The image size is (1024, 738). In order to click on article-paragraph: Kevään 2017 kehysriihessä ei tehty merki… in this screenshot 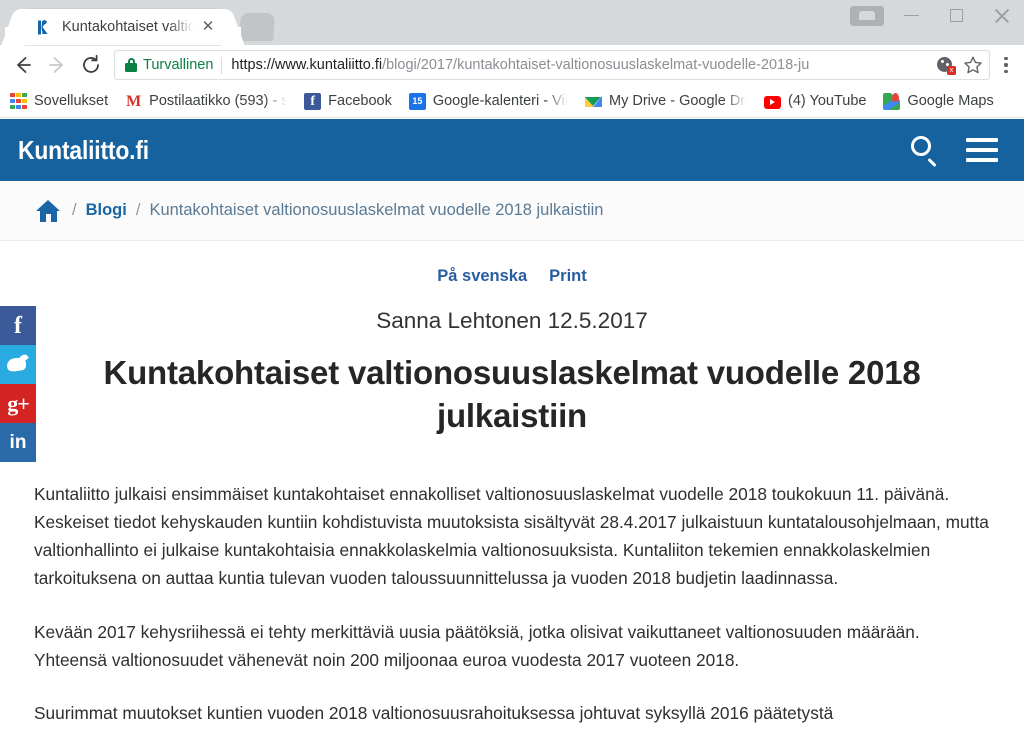, I will do `click(477, 645)`.